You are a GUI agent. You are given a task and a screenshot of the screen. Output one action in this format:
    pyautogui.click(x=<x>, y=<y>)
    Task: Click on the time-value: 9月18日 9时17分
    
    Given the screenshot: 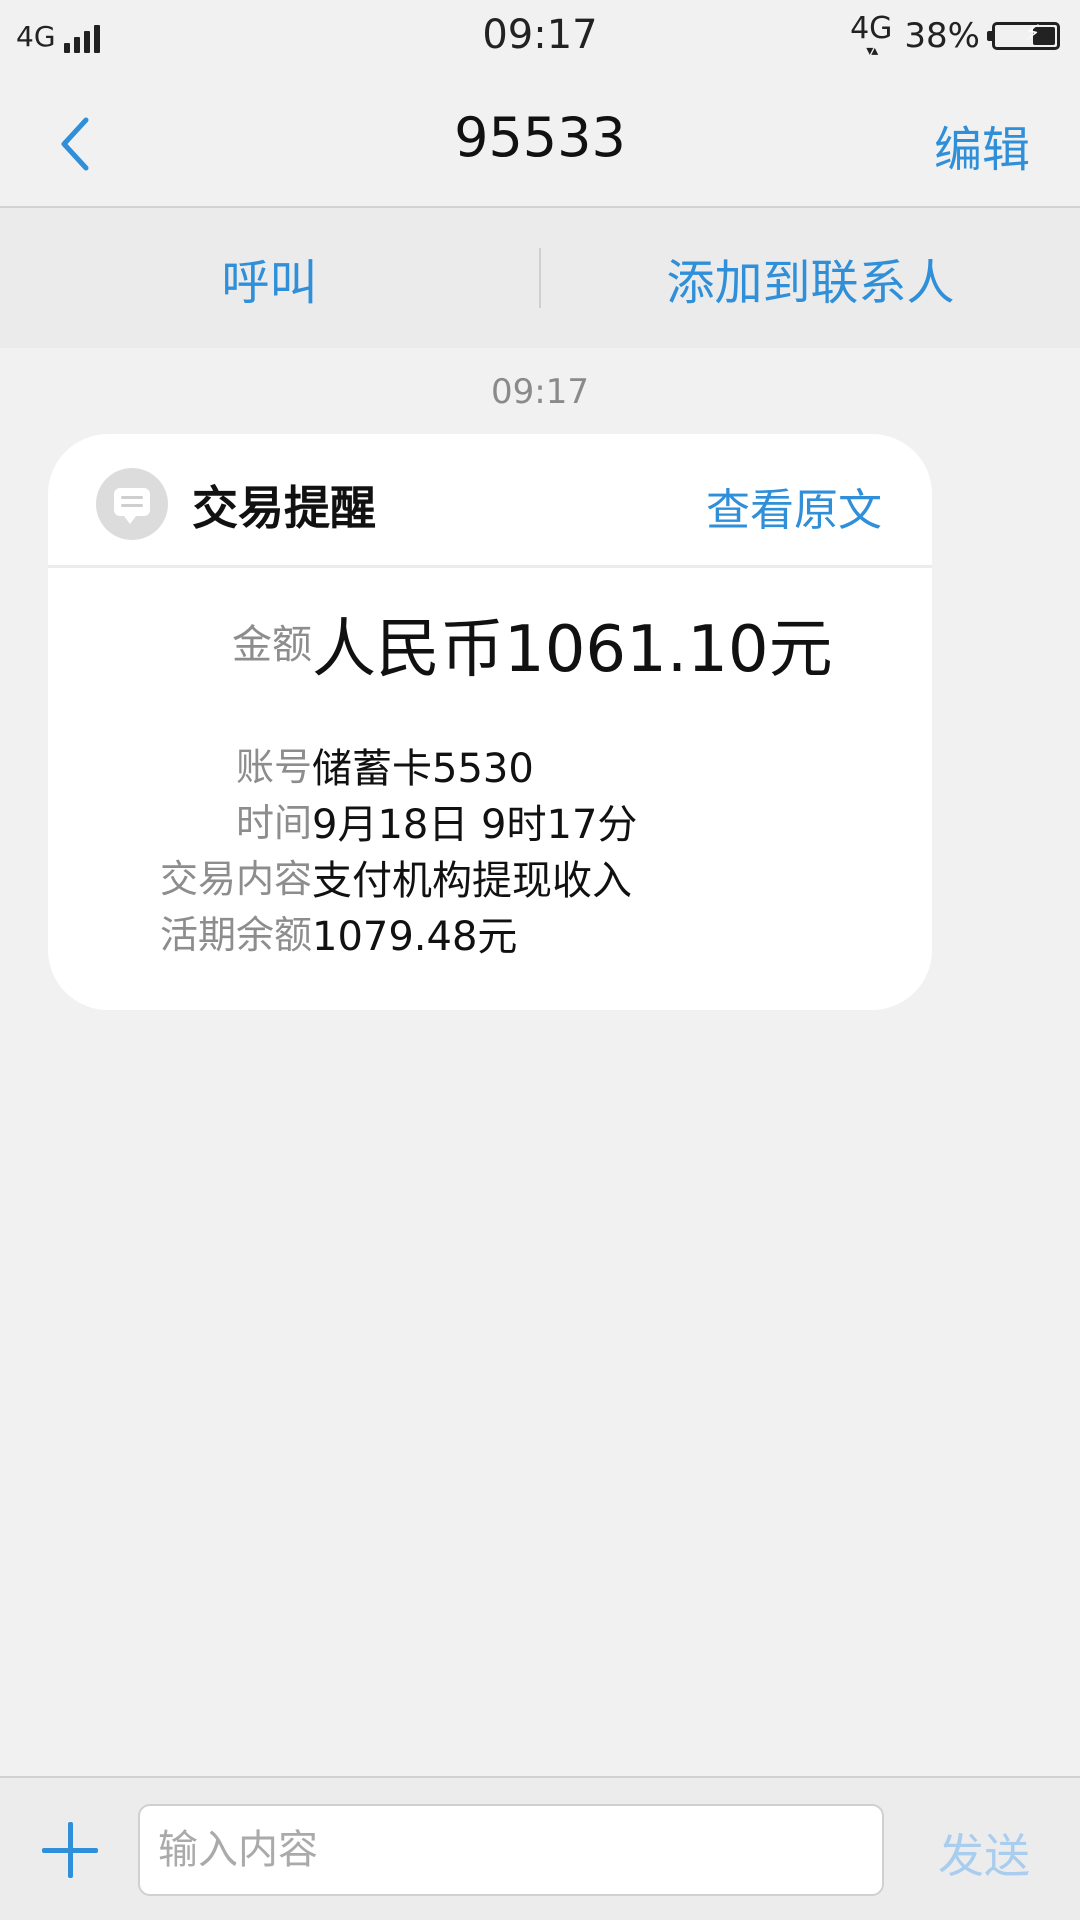 What is the action you would take?
    pyautogui.click(x=475, y=825)
    